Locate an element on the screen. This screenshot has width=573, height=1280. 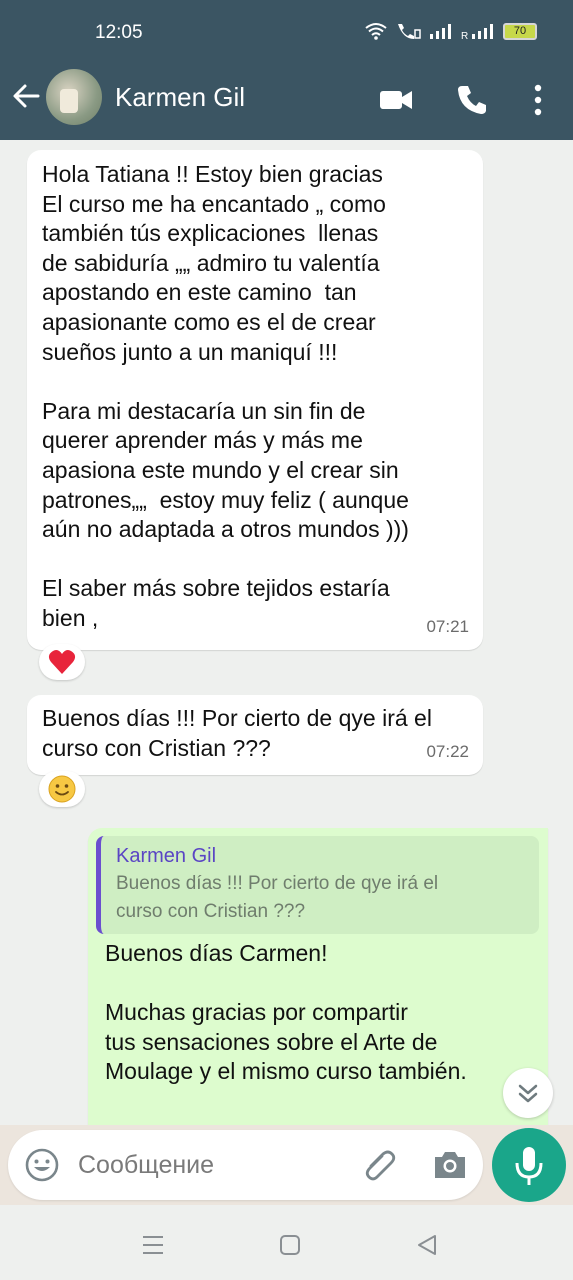
message-time: 07:21 is located at coordinates (447, 627).